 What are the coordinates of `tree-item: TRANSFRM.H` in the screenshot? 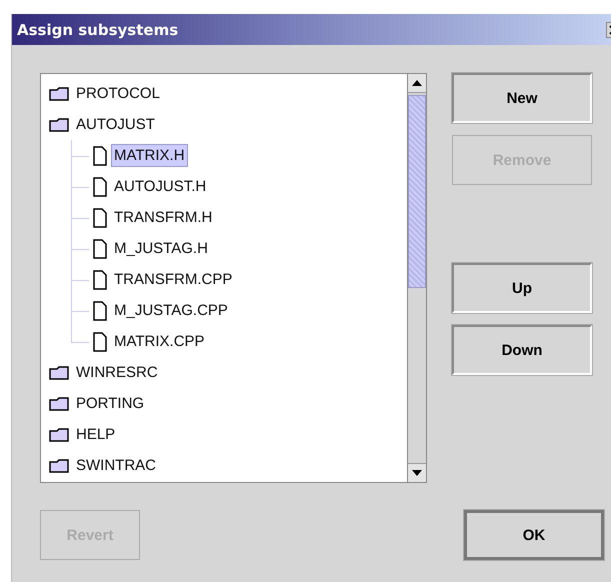 It's located at (163, 217).